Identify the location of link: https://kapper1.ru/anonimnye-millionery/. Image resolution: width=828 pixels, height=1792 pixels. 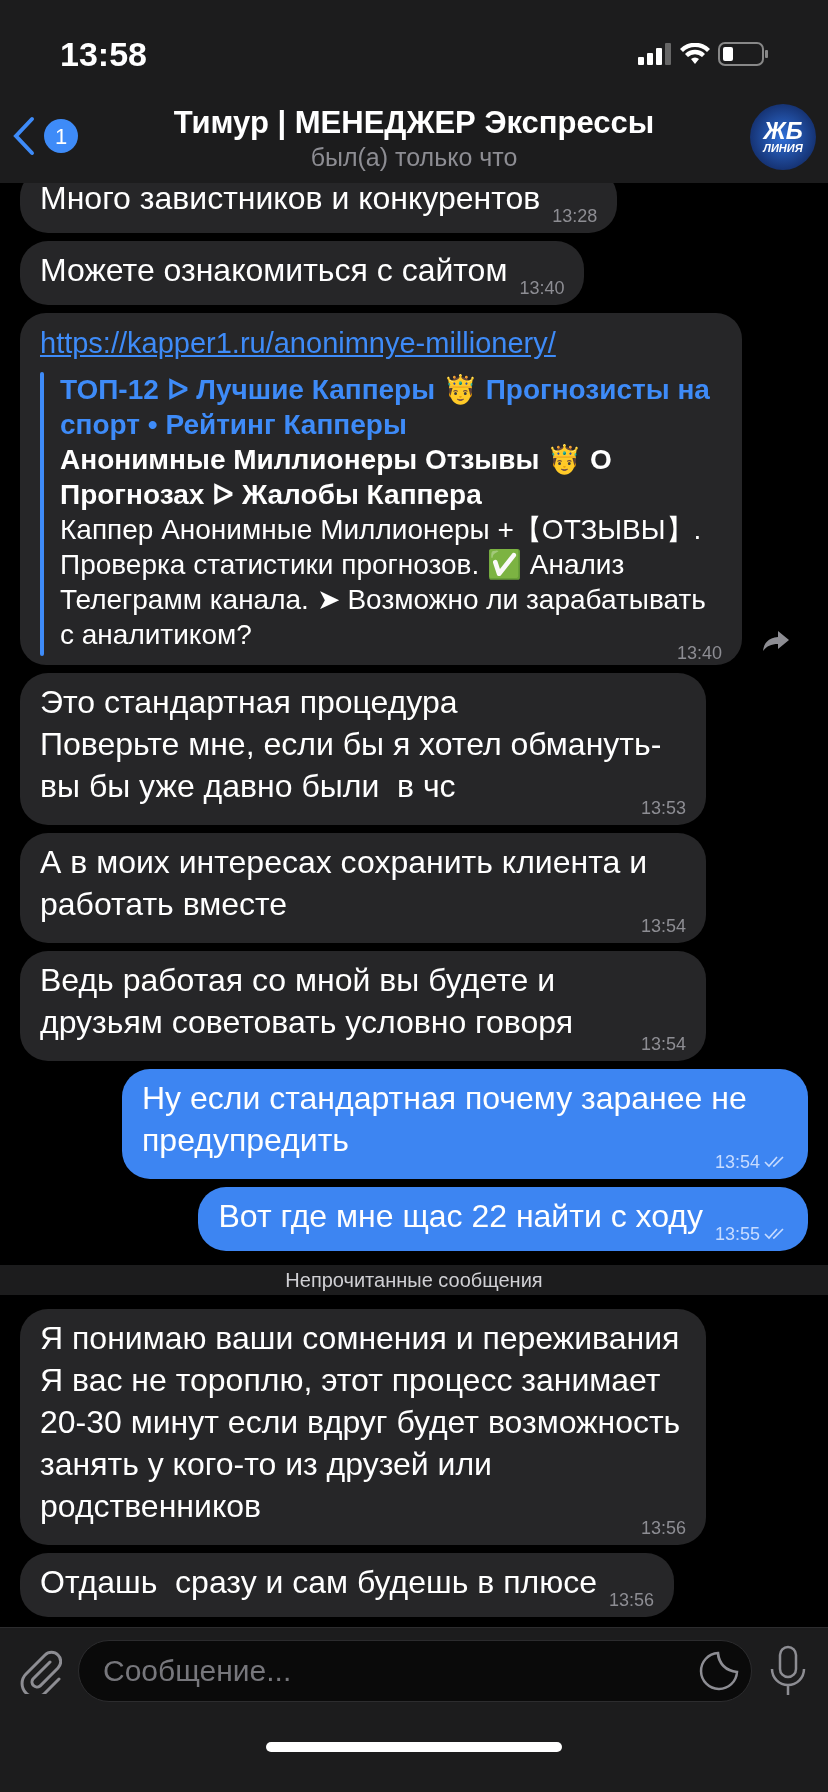
(381, 343).